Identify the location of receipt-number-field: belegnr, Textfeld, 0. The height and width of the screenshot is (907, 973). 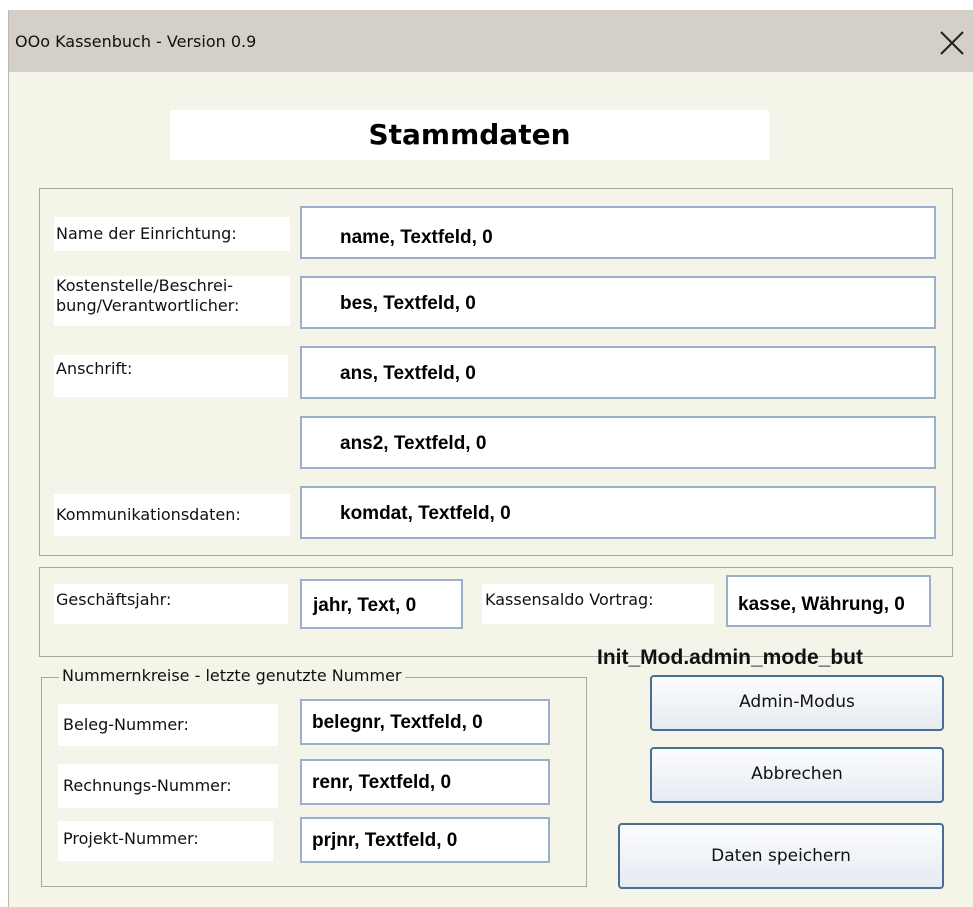
(425, 722).